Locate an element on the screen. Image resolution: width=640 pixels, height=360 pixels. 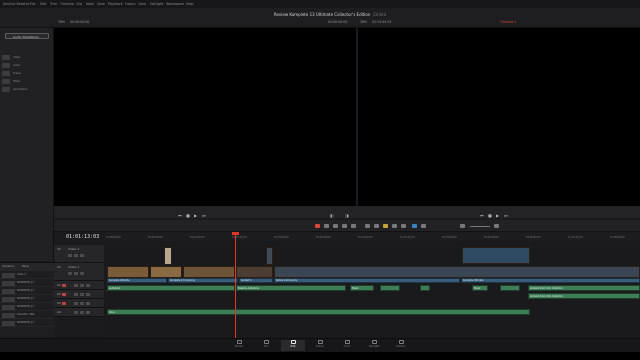
page-color: Color is located at coordinates (347, 345).